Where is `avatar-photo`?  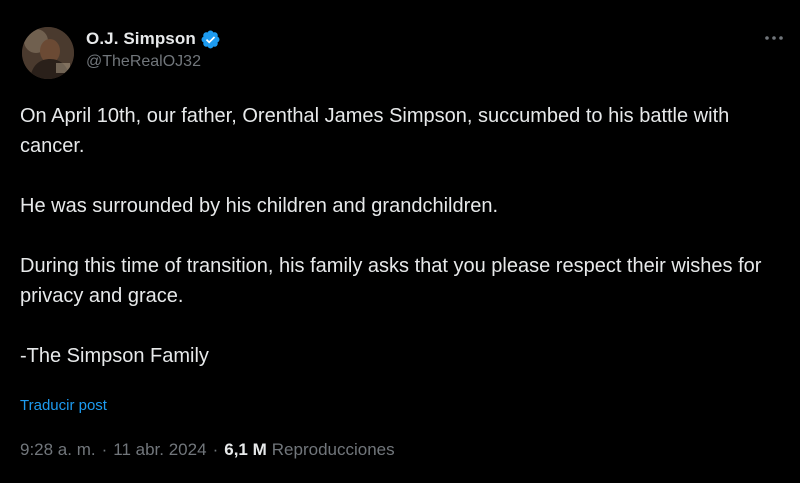
avatar-photo is located at coordinates (48, 53).